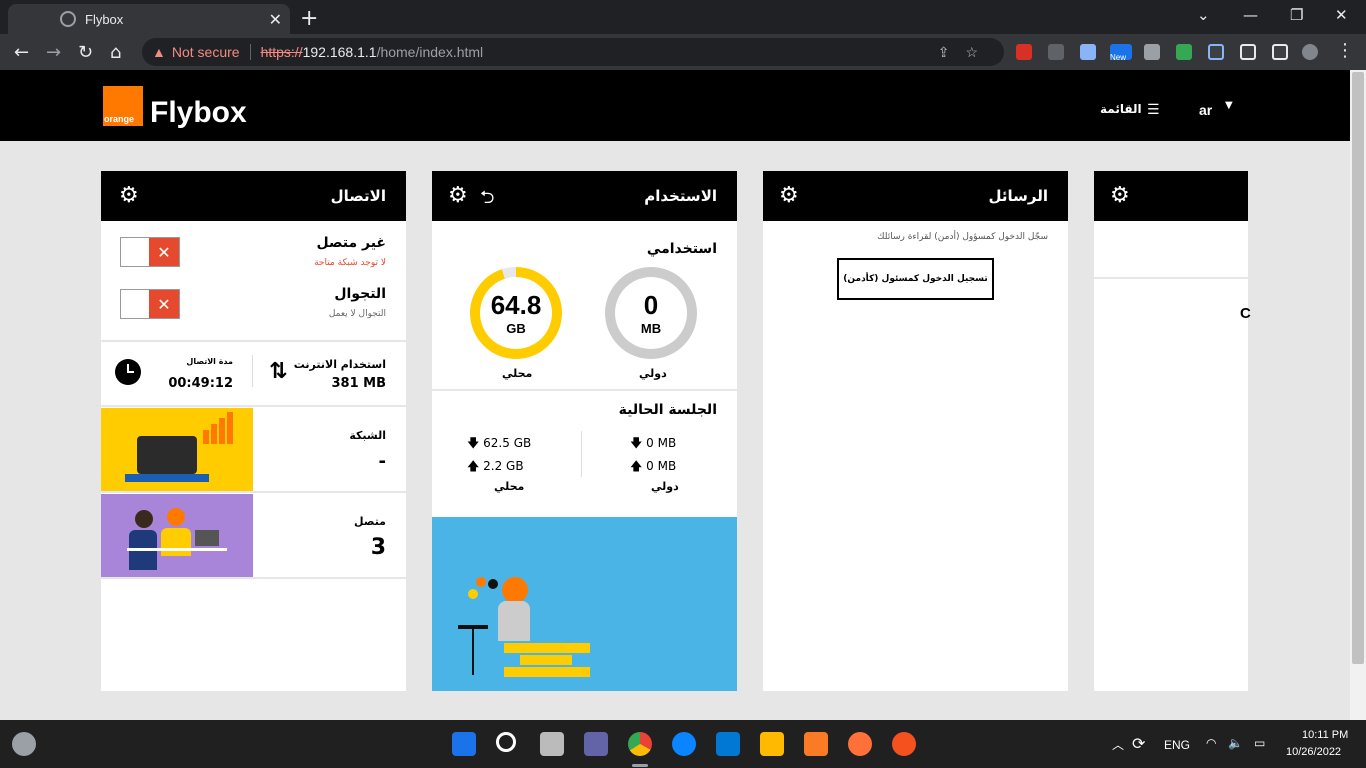 This screenshot has width=1366, height=768. Describe the element at coordinates (1250, 15) in the screenshot. I see `minimize-button: —` at that location.